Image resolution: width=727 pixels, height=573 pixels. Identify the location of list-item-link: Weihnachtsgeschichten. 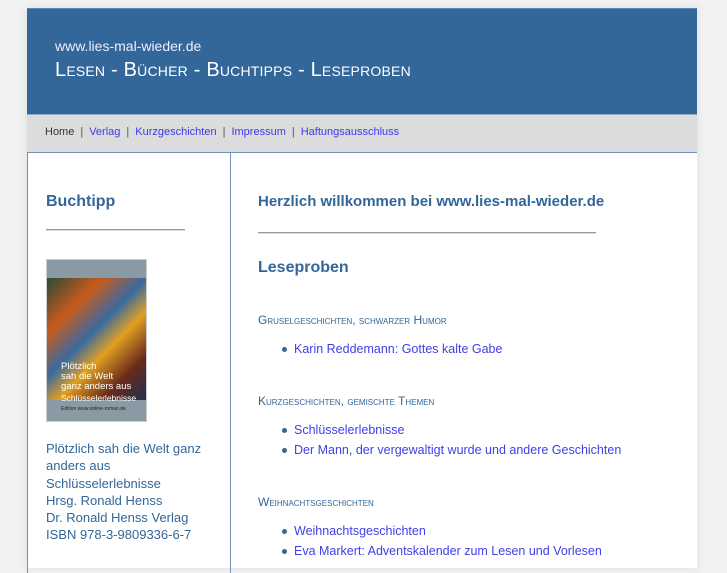
(451, 531).